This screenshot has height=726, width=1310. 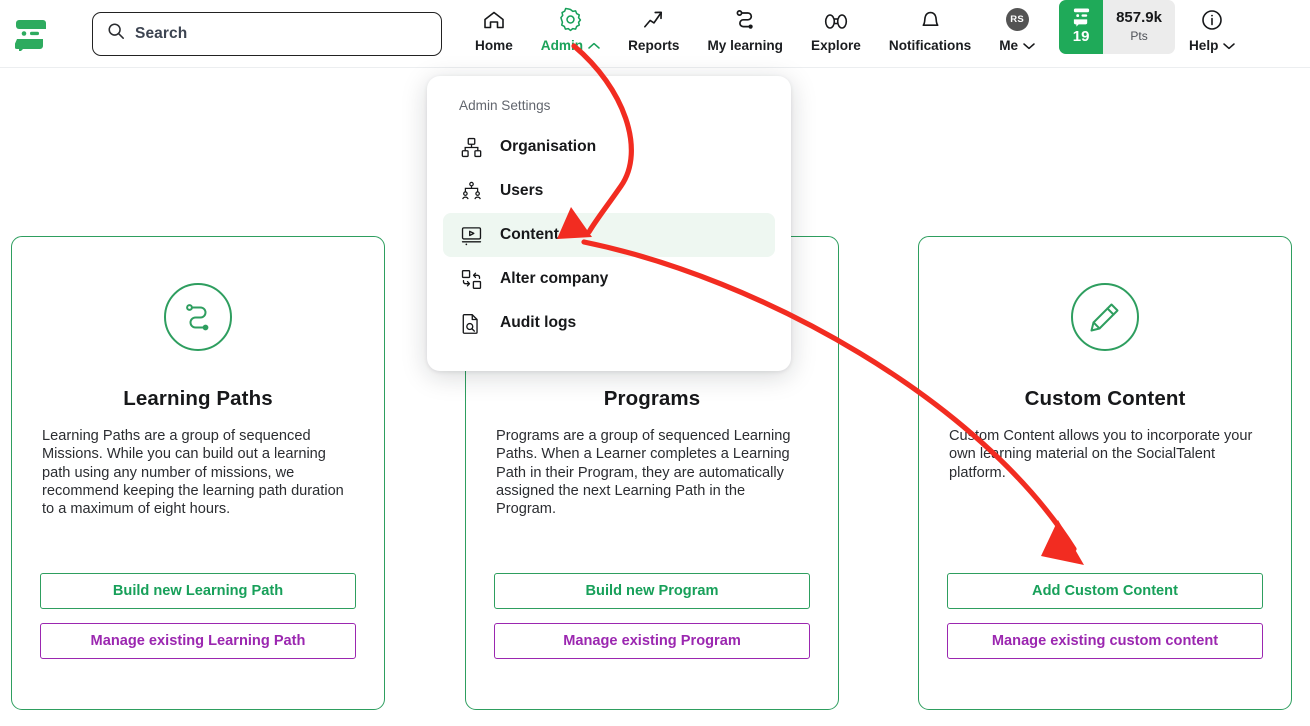 What do you see at coordinates (652, 641) in the screenshot?
I see `manage-existing-program-button: Manage existing Program` at bounding box center [652, 641].